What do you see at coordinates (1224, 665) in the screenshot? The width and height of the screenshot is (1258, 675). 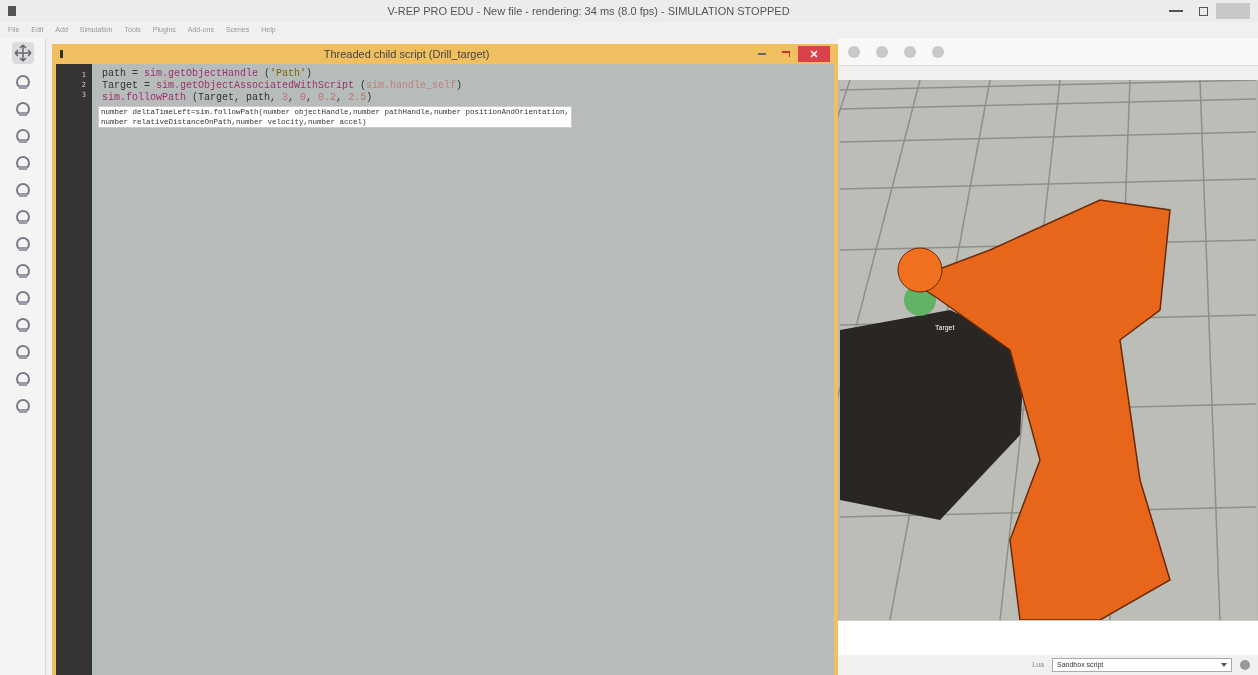 I see `caret-icon` at bounding box center [1224, 665].